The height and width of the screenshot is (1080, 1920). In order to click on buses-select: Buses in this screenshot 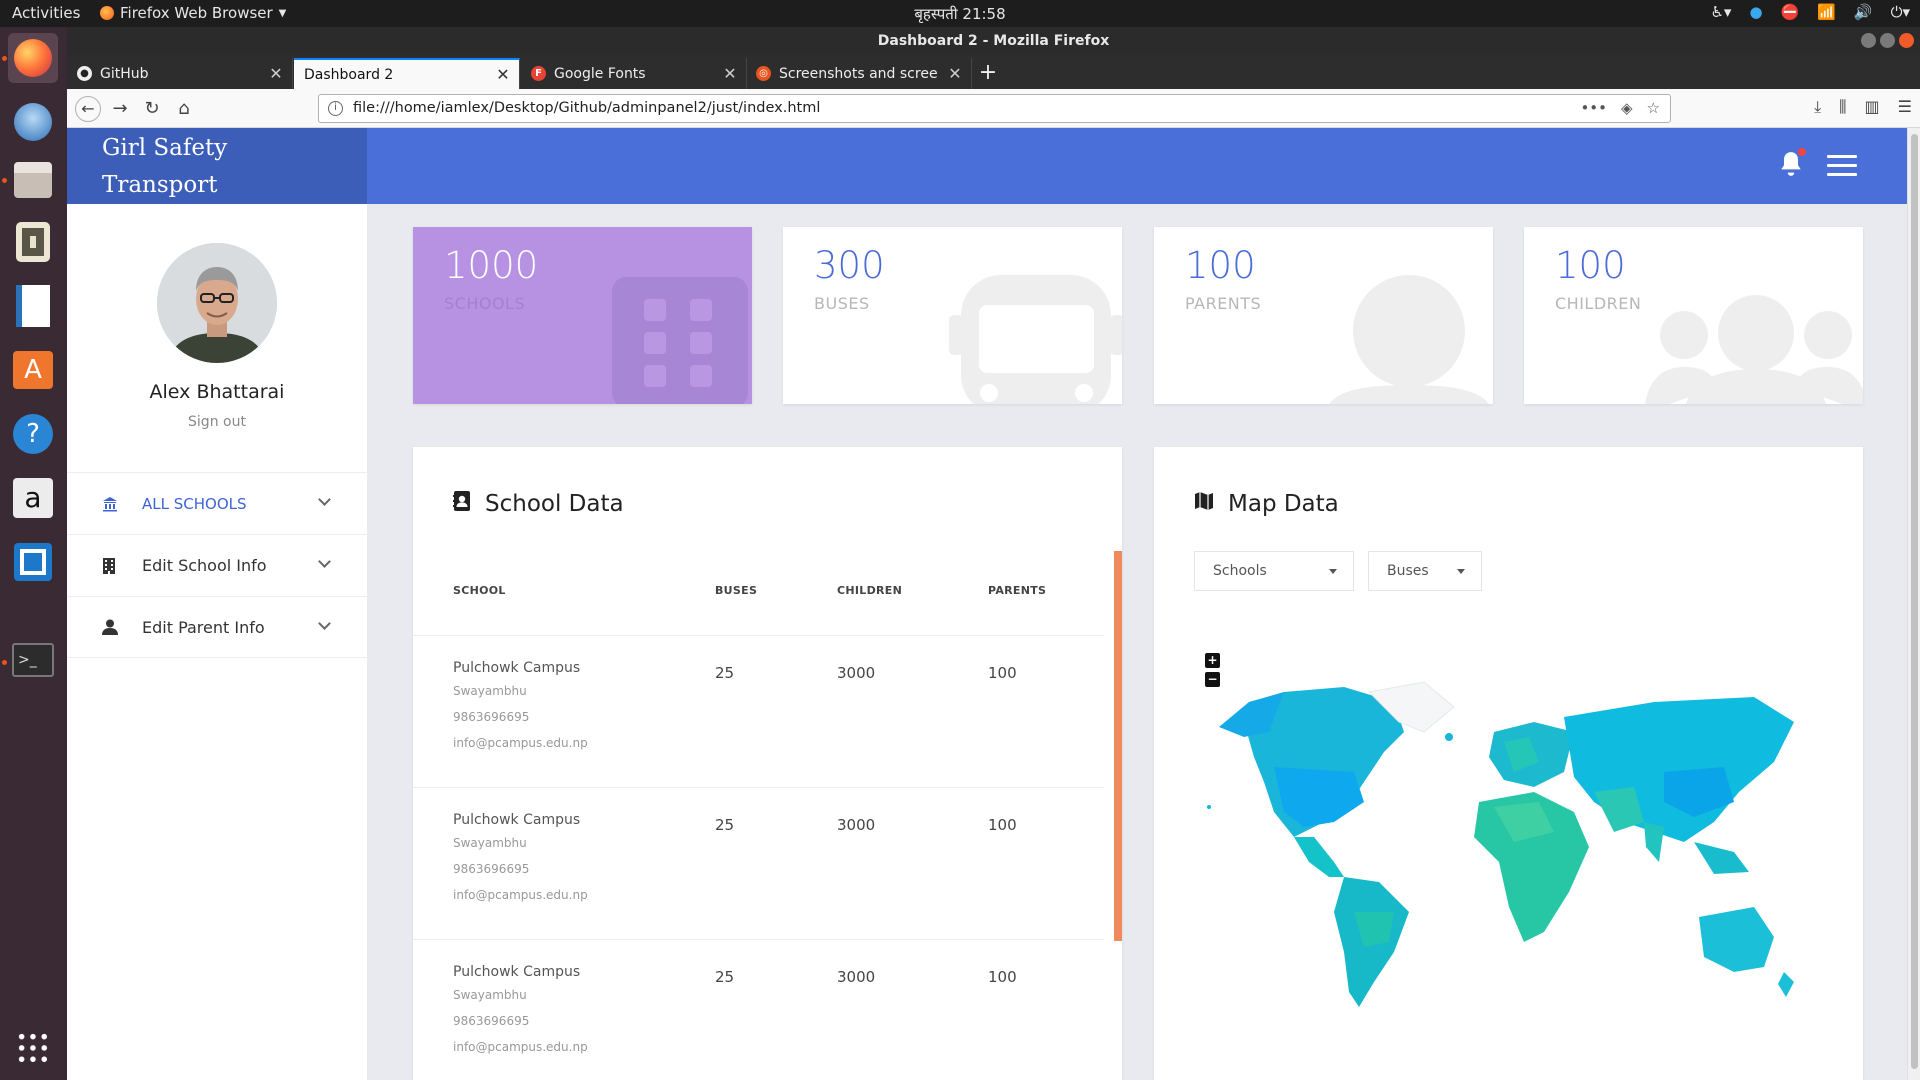, I will do `click(1425, 571)`.